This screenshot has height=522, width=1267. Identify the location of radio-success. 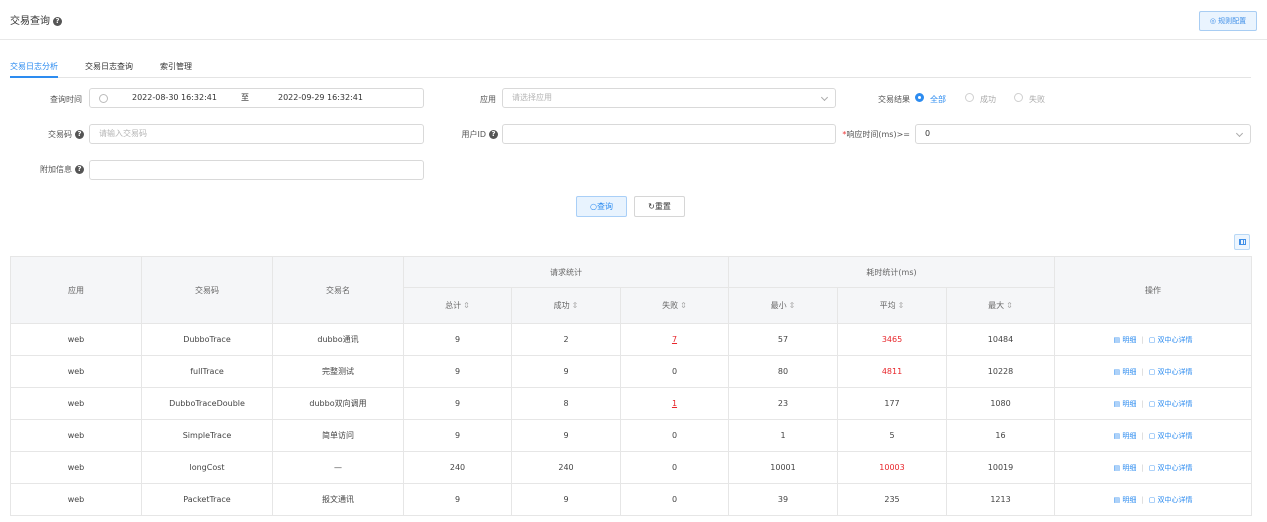
(969, 97).